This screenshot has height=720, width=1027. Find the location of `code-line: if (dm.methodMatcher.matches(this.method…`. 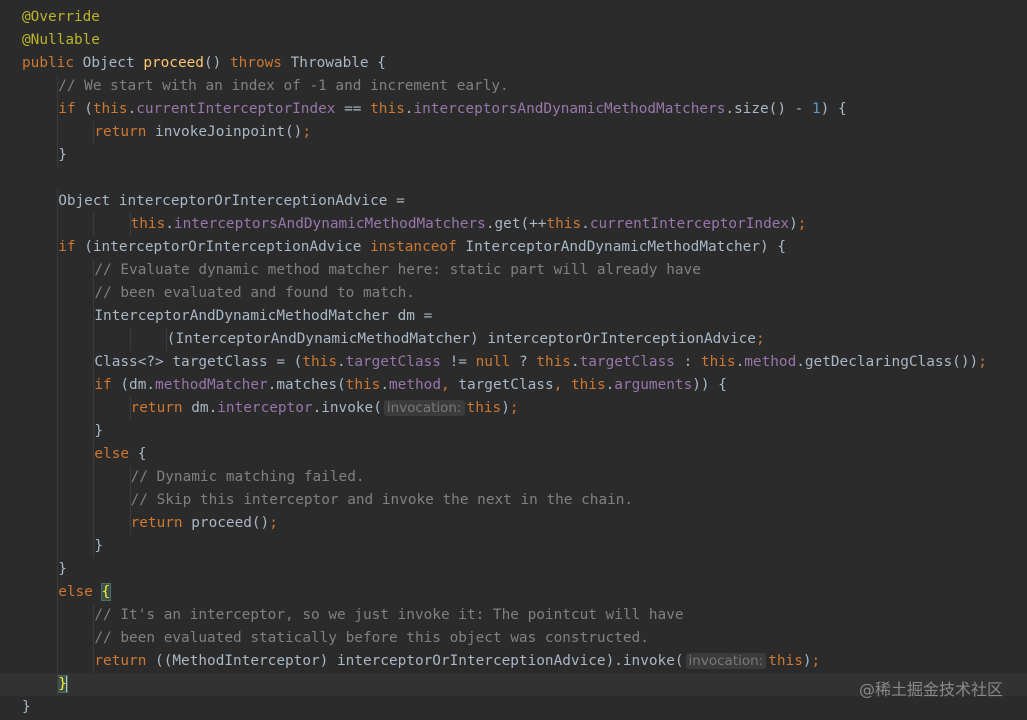

code-line: if (dm.methodMatcher.matches(this.method… is located at coordinates (513, 385).